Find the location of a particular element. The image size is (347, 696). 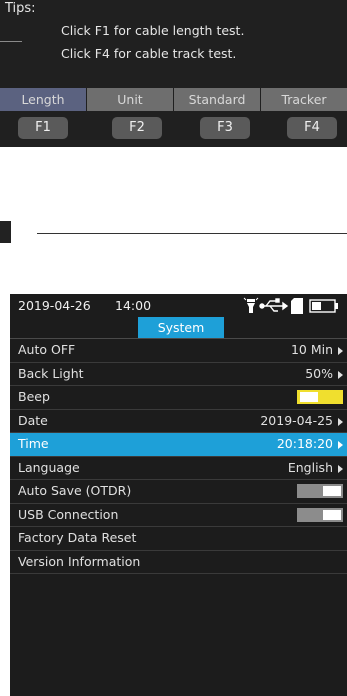

auto-save-toggle is located at coordinates (320, 491).